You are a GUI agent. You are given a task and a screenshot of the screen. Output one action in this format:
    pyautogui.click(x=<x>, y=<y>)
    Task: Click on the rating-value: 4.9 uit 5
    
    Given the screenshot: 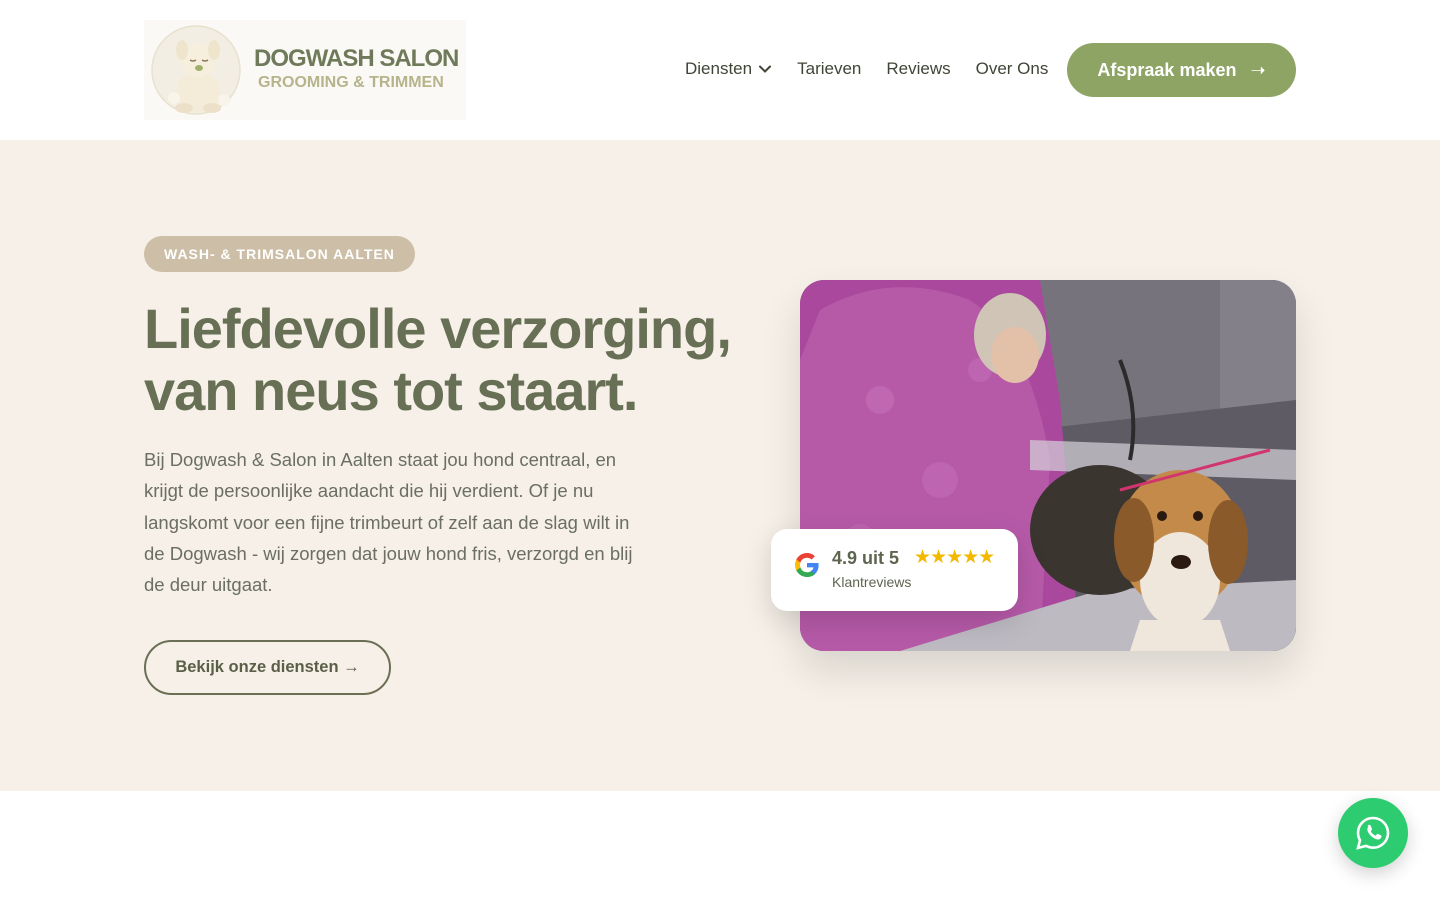 What is the action you would take?
    pyautogui.click(x=866, y=558)
    